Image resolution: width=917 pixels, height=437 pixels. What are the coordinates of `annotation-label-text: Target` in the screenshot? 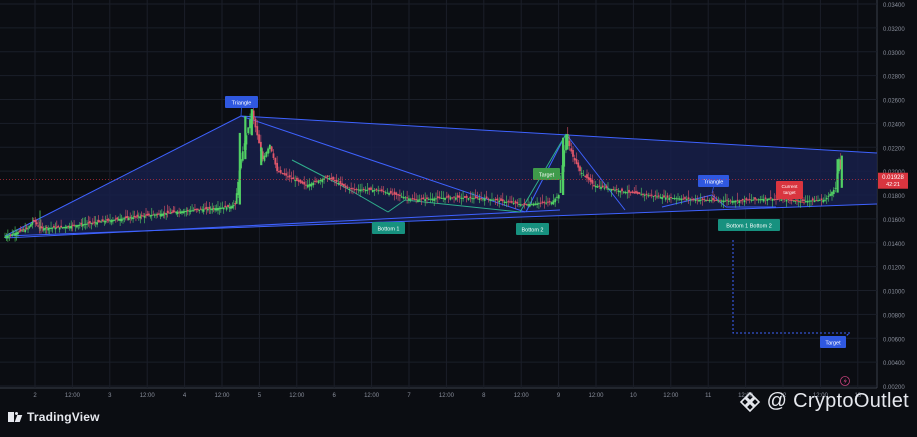 It's located at (547, 176).